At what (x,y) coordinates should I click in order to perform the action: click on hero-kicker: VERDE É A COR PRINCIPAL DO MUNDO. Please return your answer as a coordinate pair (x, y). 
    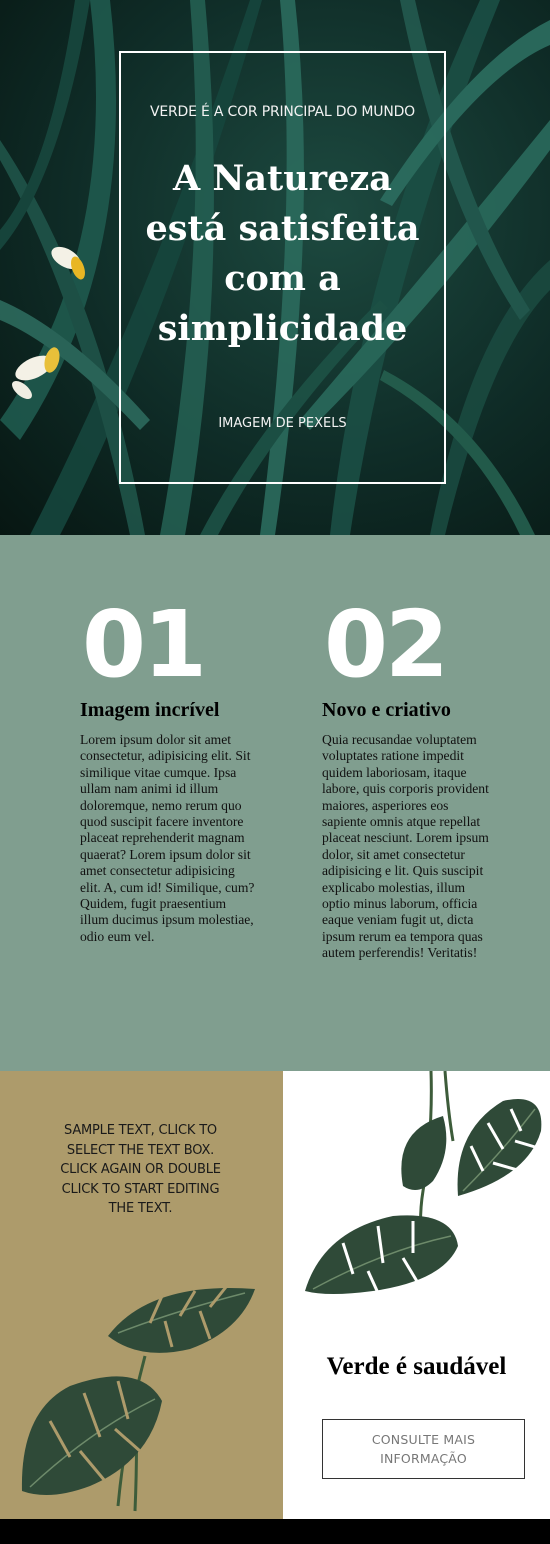
    Looking at the image, I should click on (282, 112).